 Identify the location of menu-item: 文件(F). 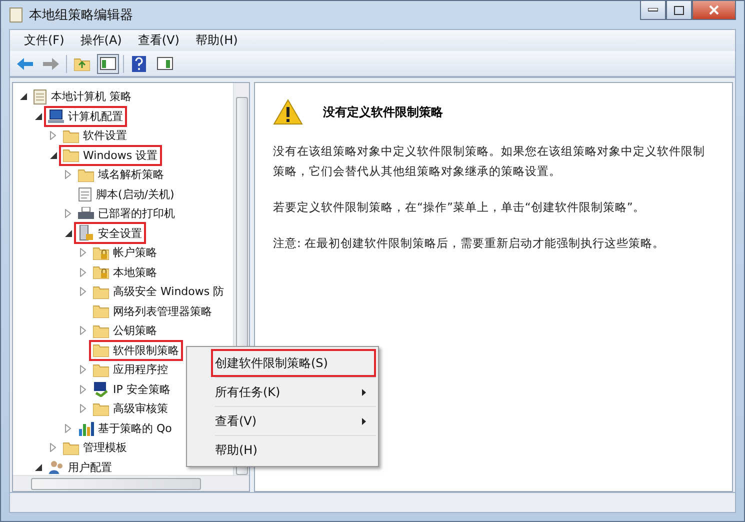
(44, 40).